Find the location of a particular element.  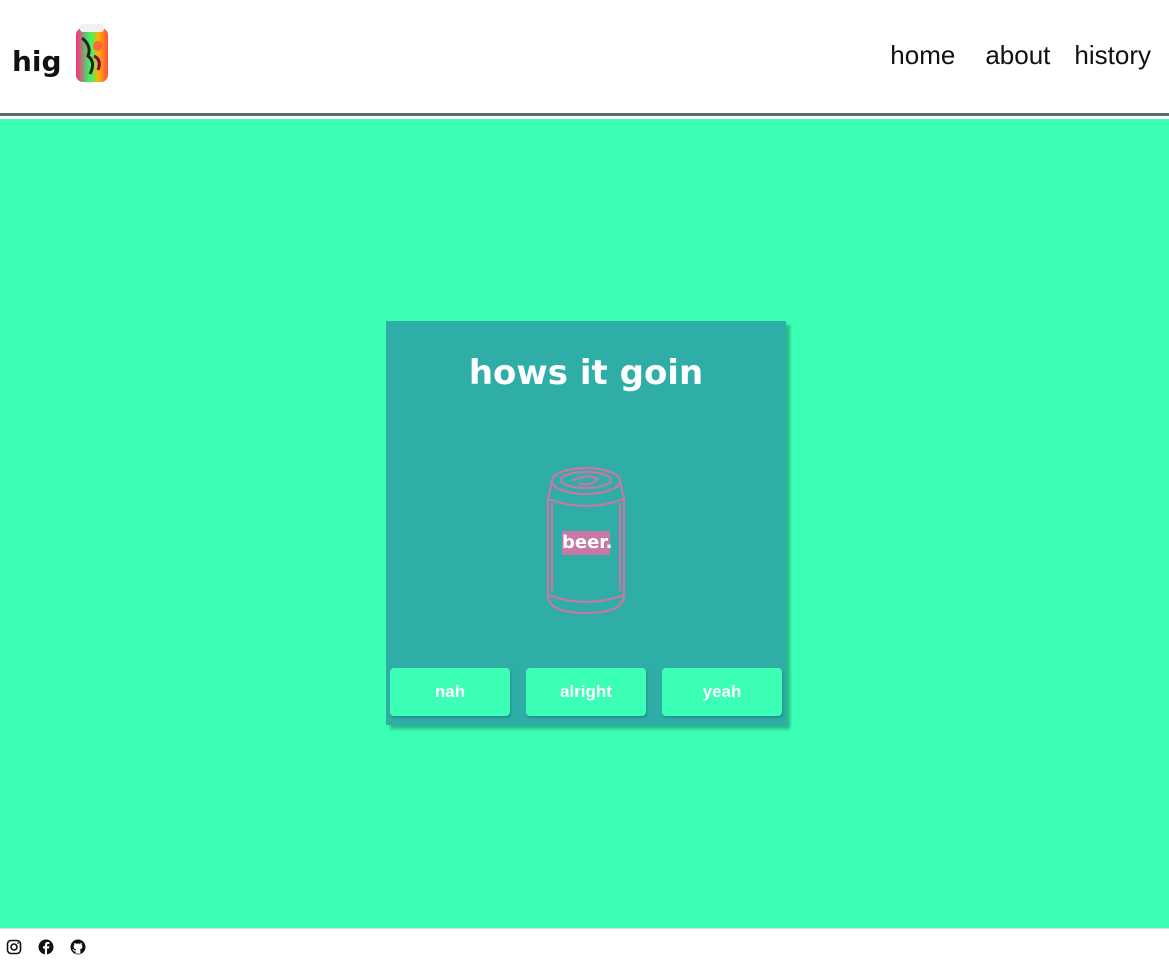

alright-button: alright is located at coordinates (586, 692).